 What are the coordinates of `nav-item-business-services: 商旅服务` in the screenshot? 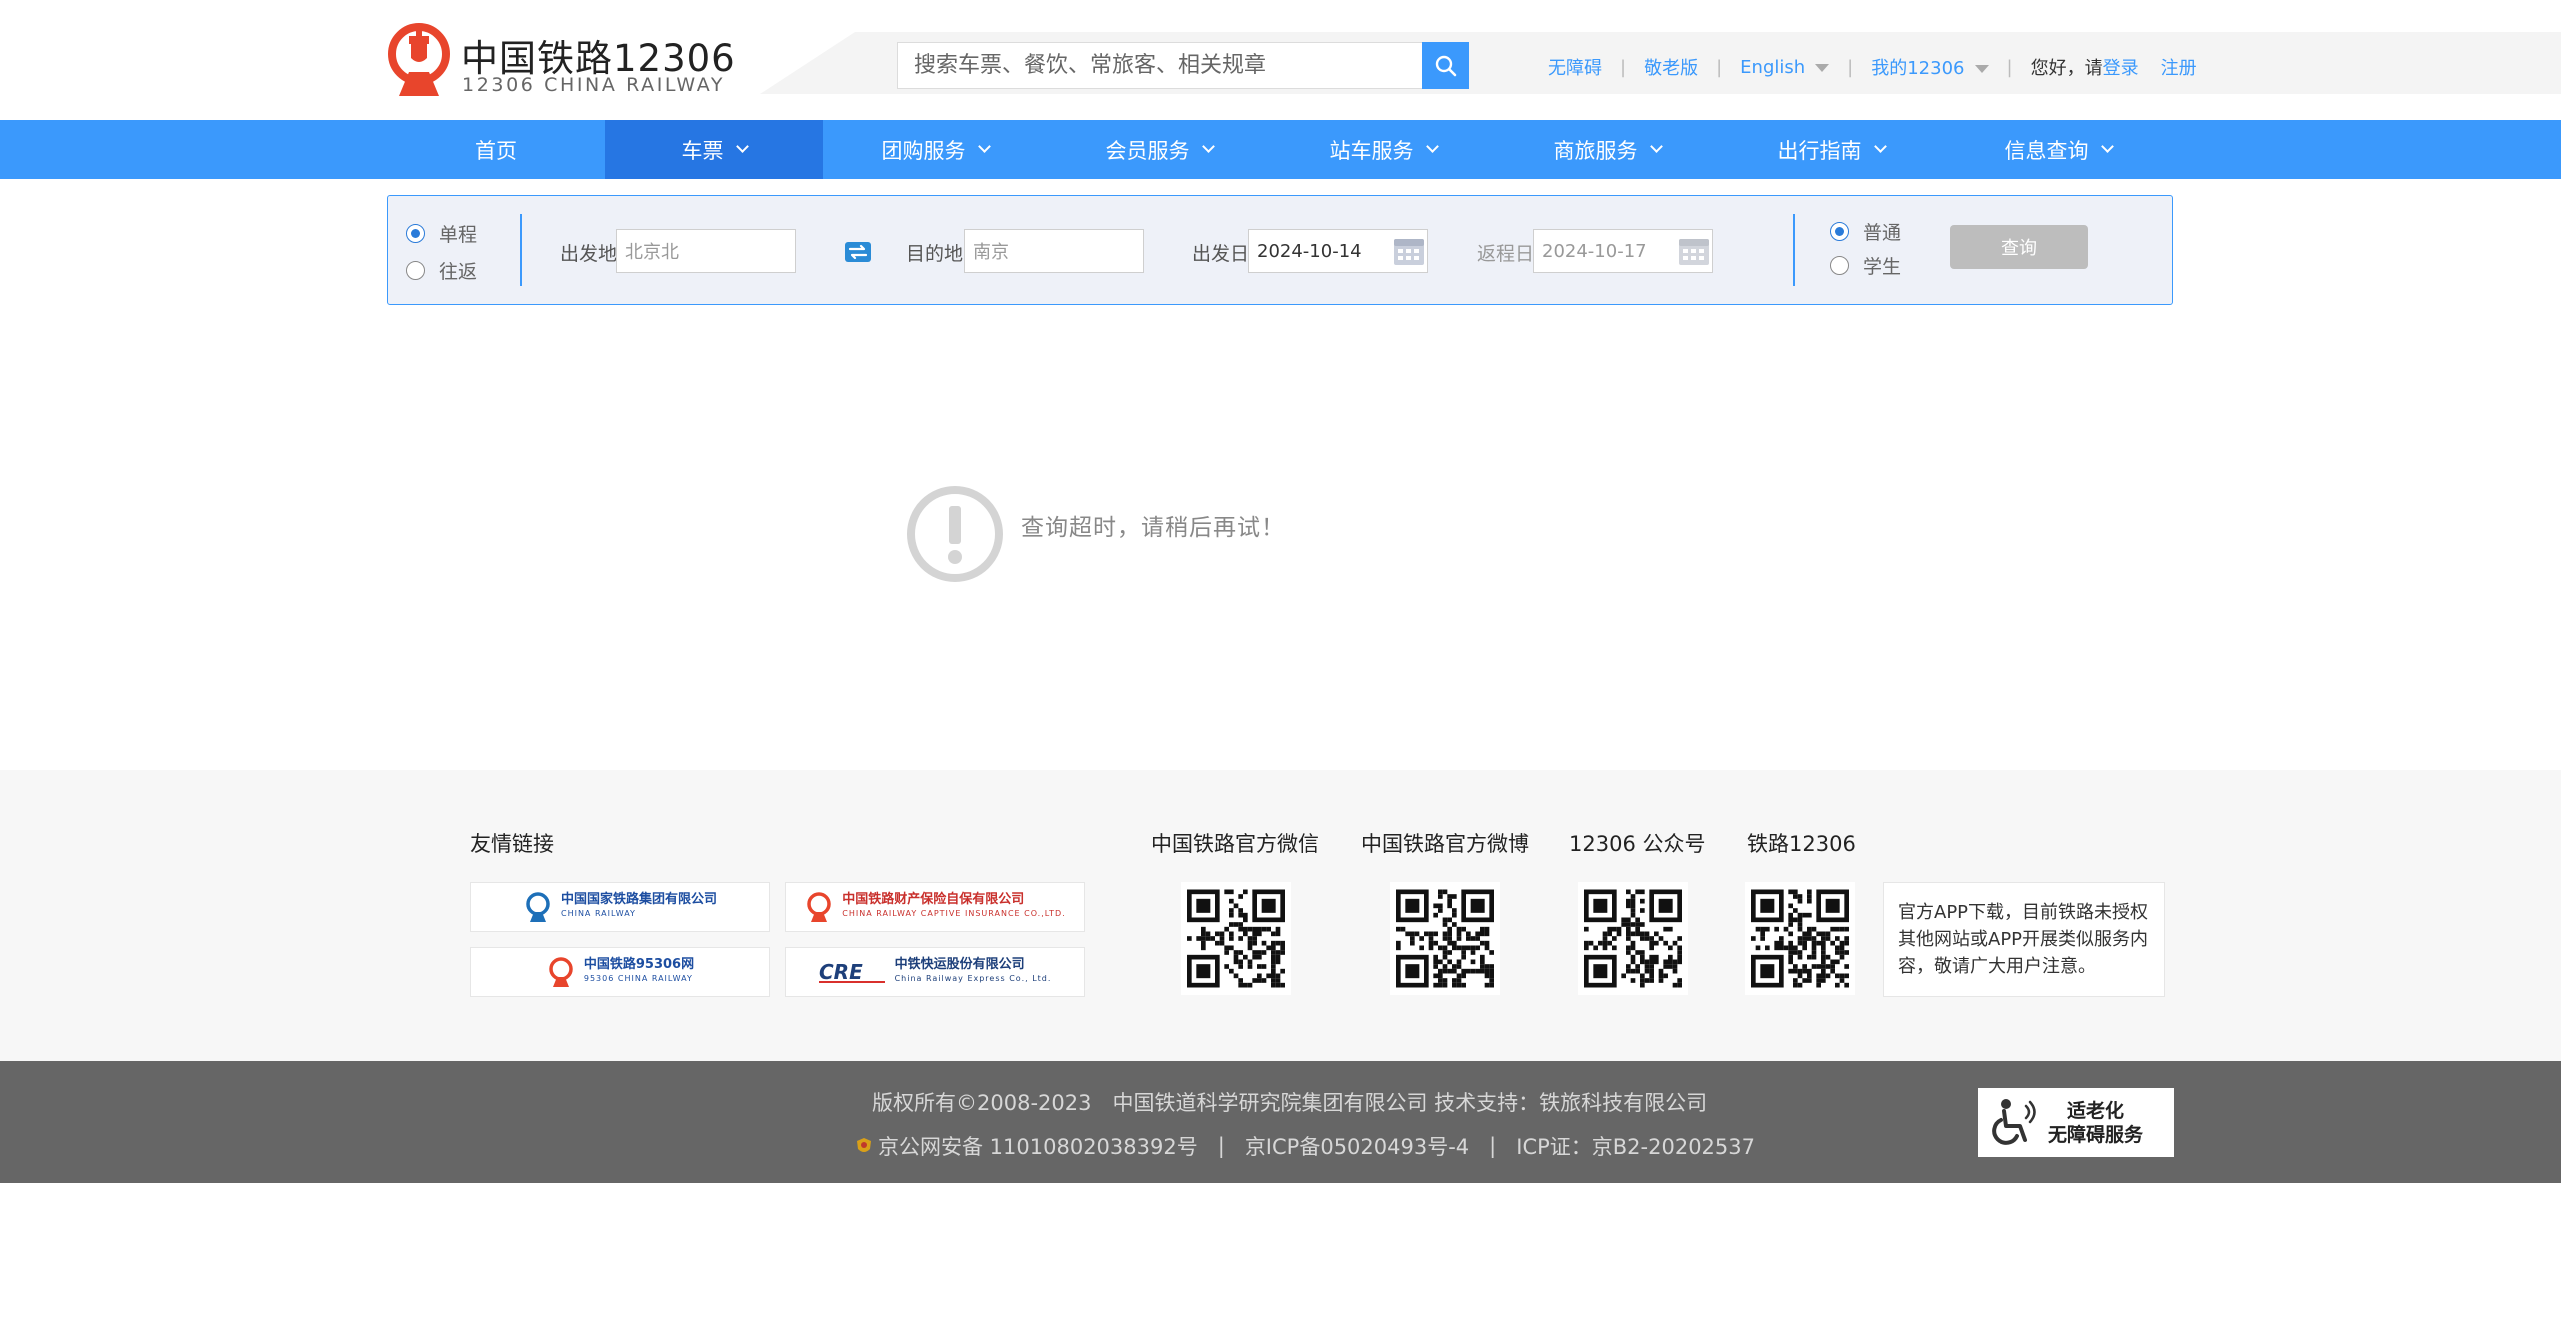 It's located at (1607, 149).